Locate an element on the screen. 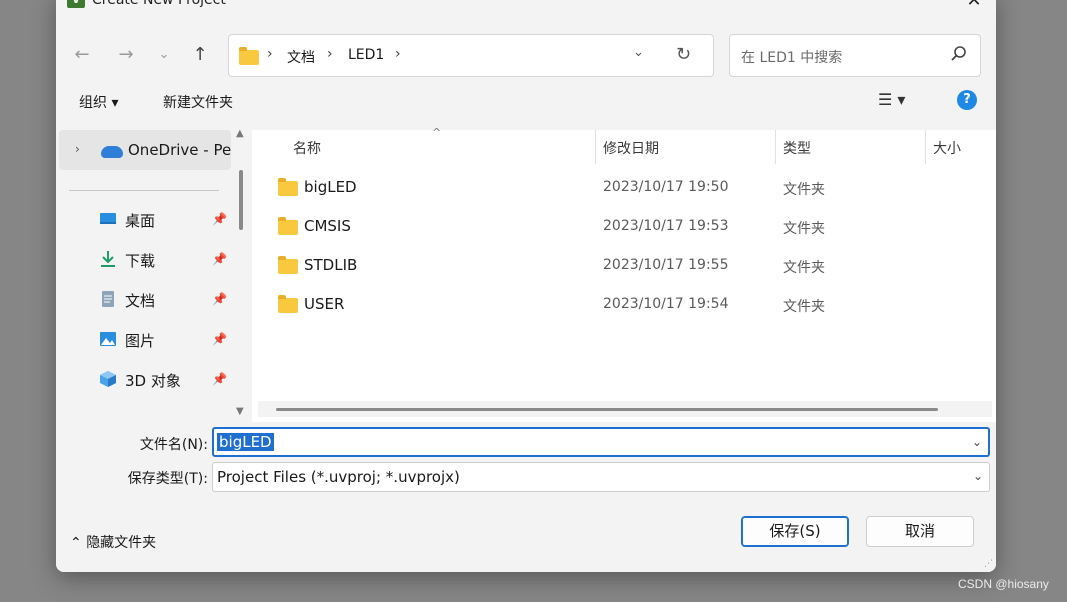  file-name: STDLIB is located at coordinates (331, 265).